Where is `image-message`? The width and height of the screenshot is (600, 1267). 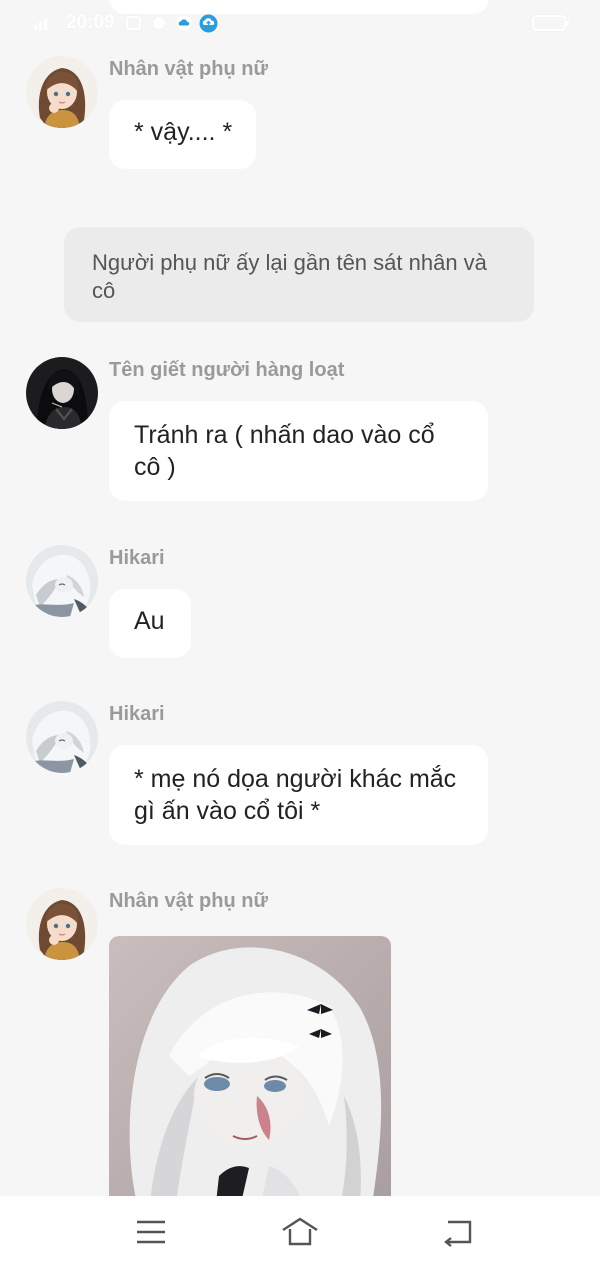
image-message is located at coordinates (250, 1074).